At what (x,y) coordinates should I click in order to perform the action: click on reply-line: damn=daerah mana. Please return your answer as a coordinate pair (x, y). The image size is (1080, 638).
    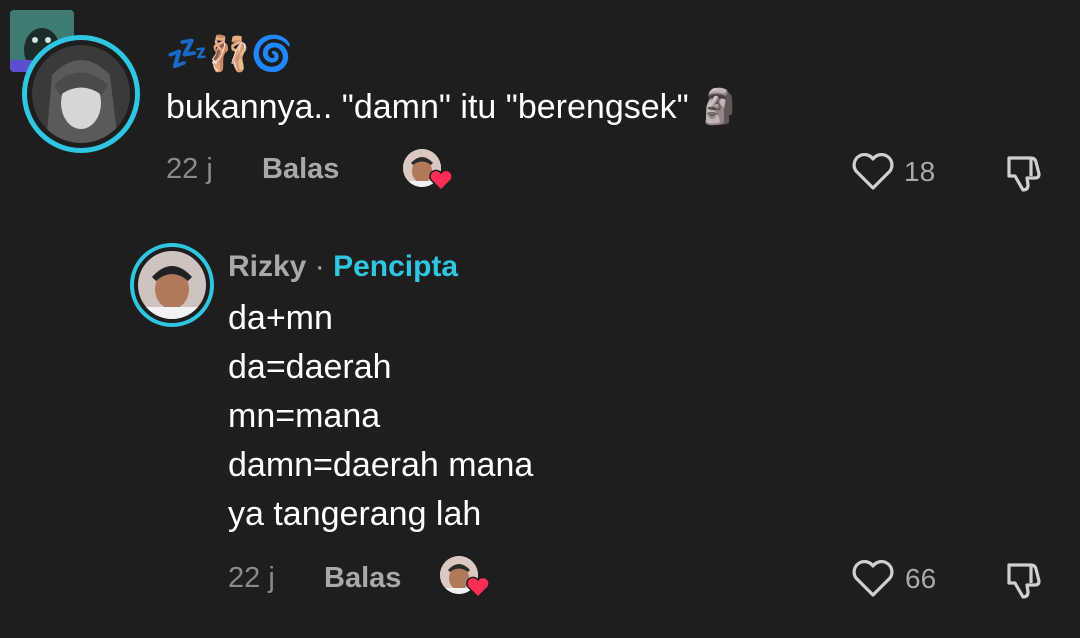
    Looking at the image, I should click on (381, 465).